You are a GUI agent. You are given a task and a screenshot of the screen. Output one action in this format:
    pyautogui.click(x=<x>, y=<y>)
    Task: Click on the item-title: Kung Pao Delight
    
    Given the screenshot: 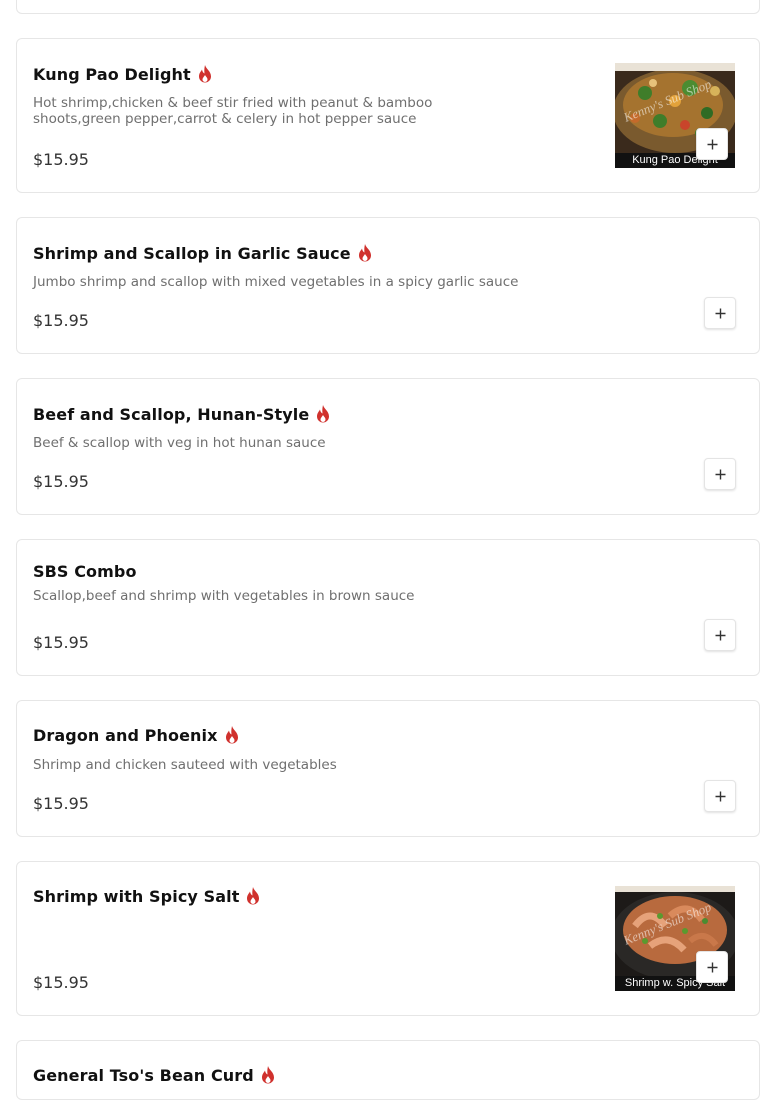 What is the action you would take?
    pyautogui.click(x=123, y=74)
    